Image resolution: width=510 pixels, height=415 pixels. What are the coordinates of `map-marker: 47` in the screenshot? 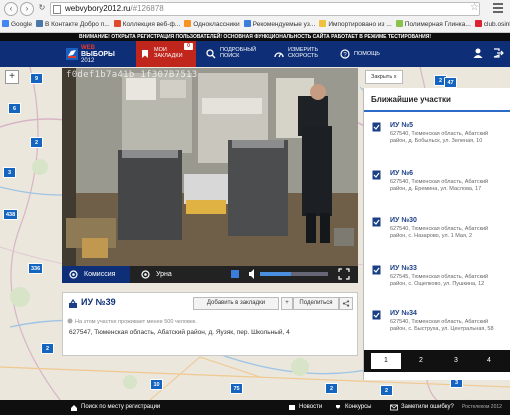 It's located at (450, 82).